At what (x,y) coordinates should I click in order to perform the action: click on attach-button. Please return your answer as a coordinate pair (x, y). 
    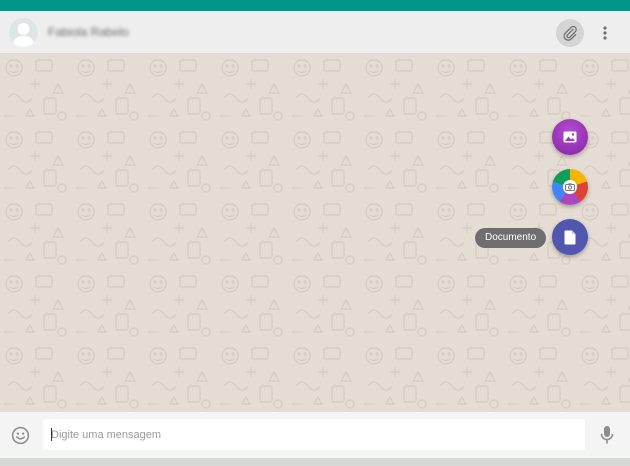
    Looking at the image, I should click on (570, 33).